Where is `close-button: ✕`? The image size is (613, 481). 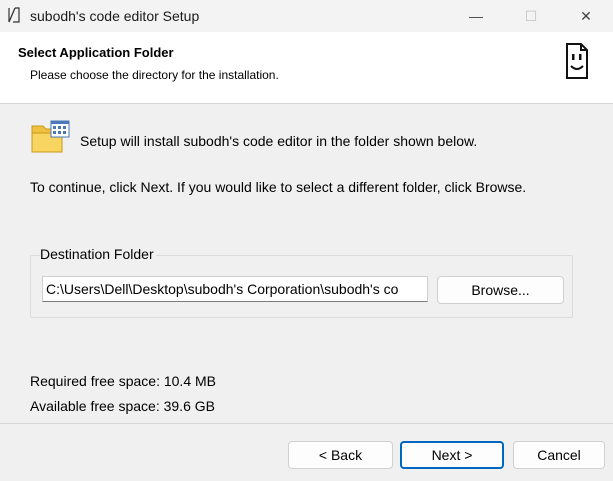
close-button: ✕ is located at coordinates (586, 16).